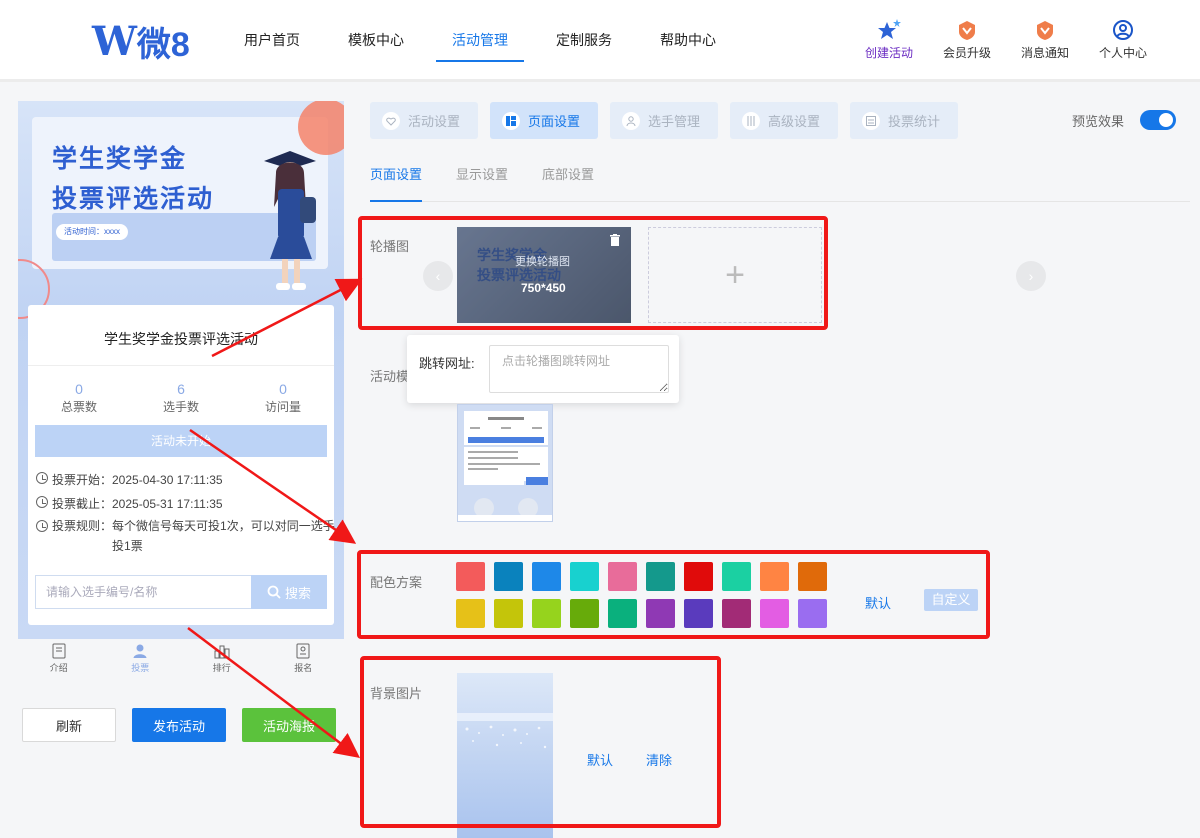  I want to click on arrow-to-carousel, so click(287, 318).